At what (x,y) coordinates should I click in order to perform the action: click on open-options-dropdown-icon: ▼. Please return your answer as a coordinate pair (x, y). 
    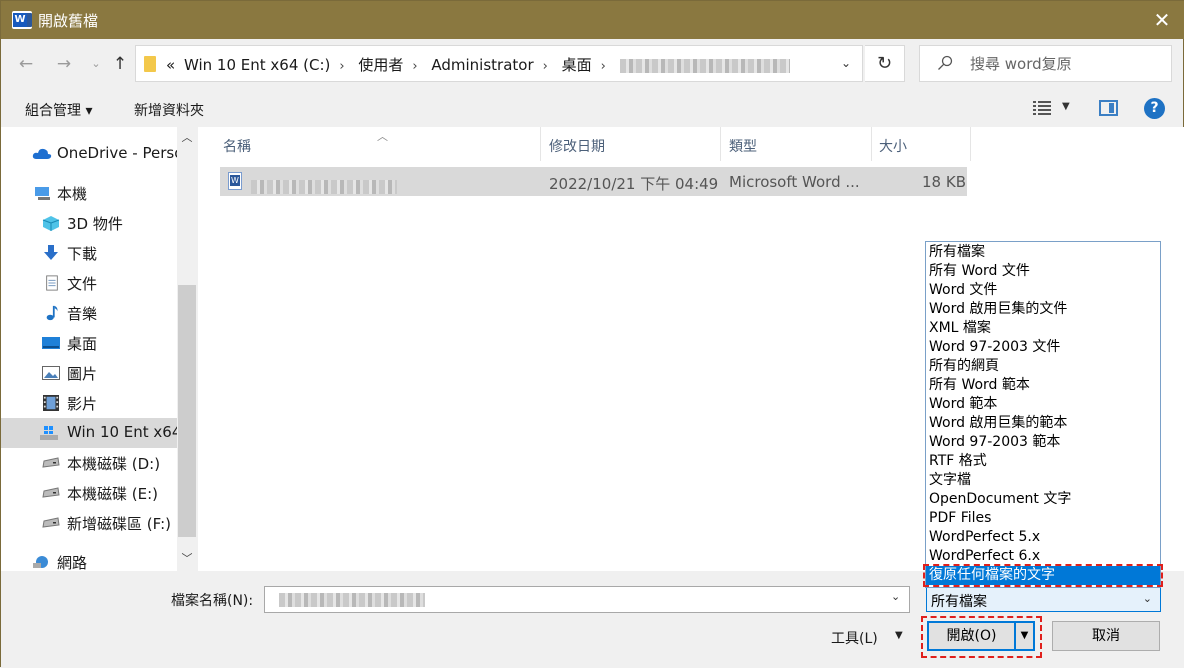
    Looking at the image, I should click on (1025, 636).